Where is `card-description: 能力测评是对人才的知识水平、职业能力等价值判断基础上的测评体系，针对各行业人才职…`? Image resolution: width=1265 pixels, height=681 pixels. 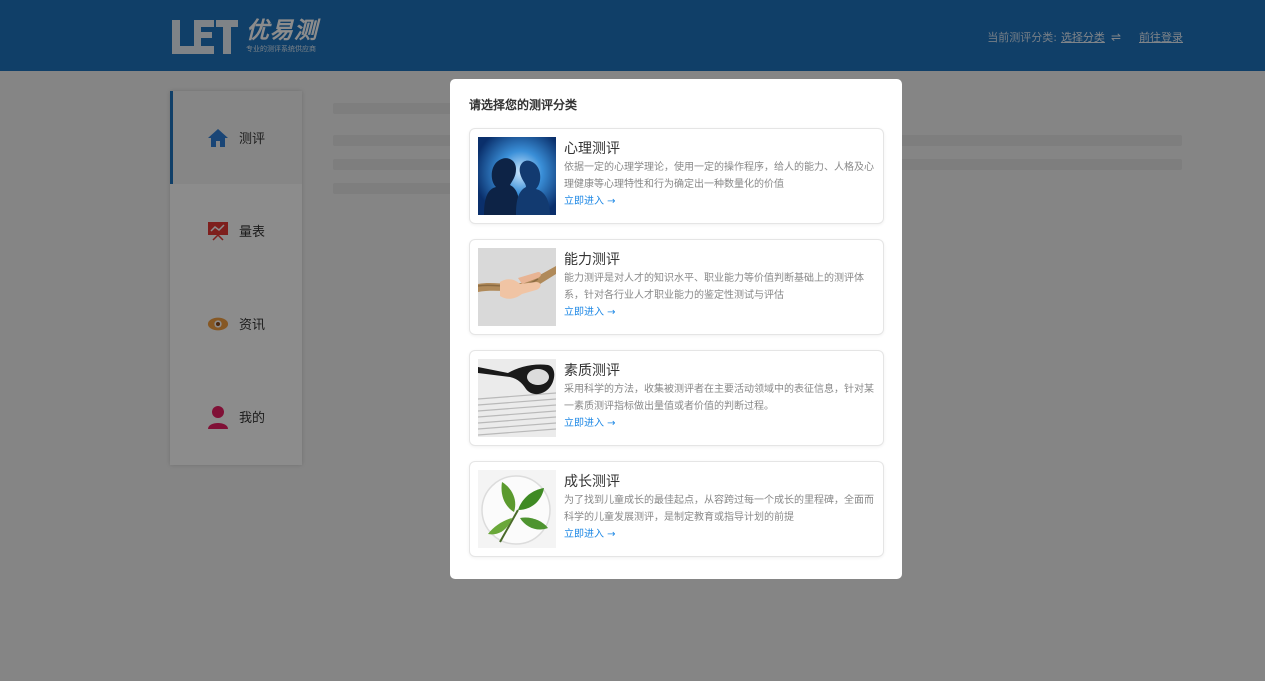
card-description: 能力测评是对人才的知识水平、职业能力等价值判断基础上的测评体系，针对各行业人才职… is located at coordinates (714, 287).